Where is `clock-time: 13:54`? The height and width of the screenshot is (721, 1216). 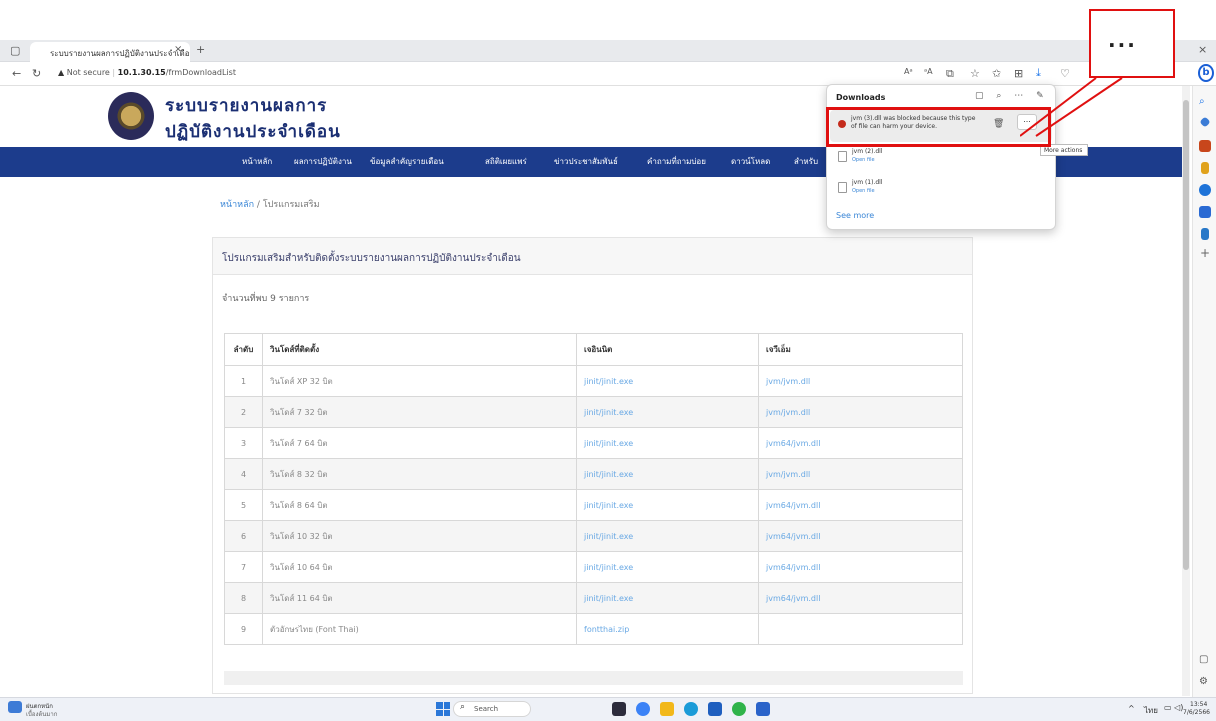
clock-time: 13:54 is located at coordinates (1198, 704).